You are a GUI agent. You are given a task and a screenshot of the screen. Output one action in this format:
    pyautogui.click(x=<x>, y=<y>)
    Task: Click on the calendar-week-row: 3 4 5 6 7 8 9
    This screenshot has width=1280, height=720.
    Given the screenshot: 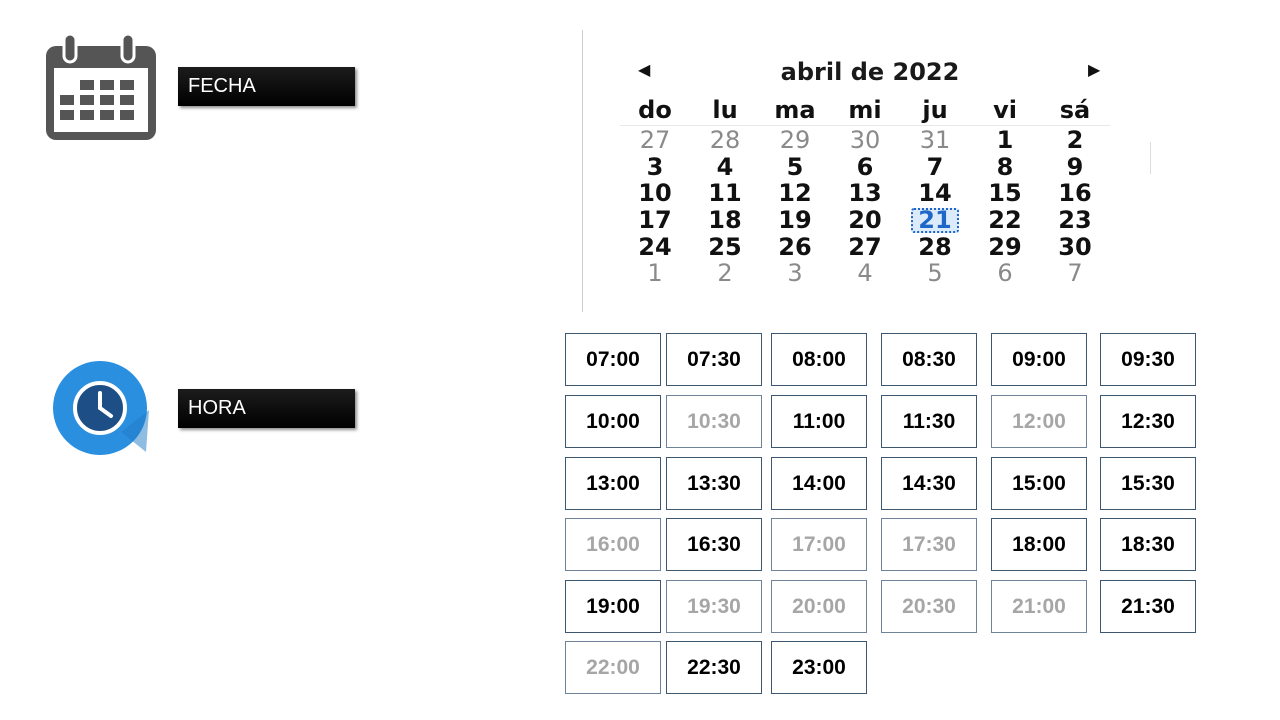 What is the action you would take?
    pyautogui.click(x=865, y=167)
    